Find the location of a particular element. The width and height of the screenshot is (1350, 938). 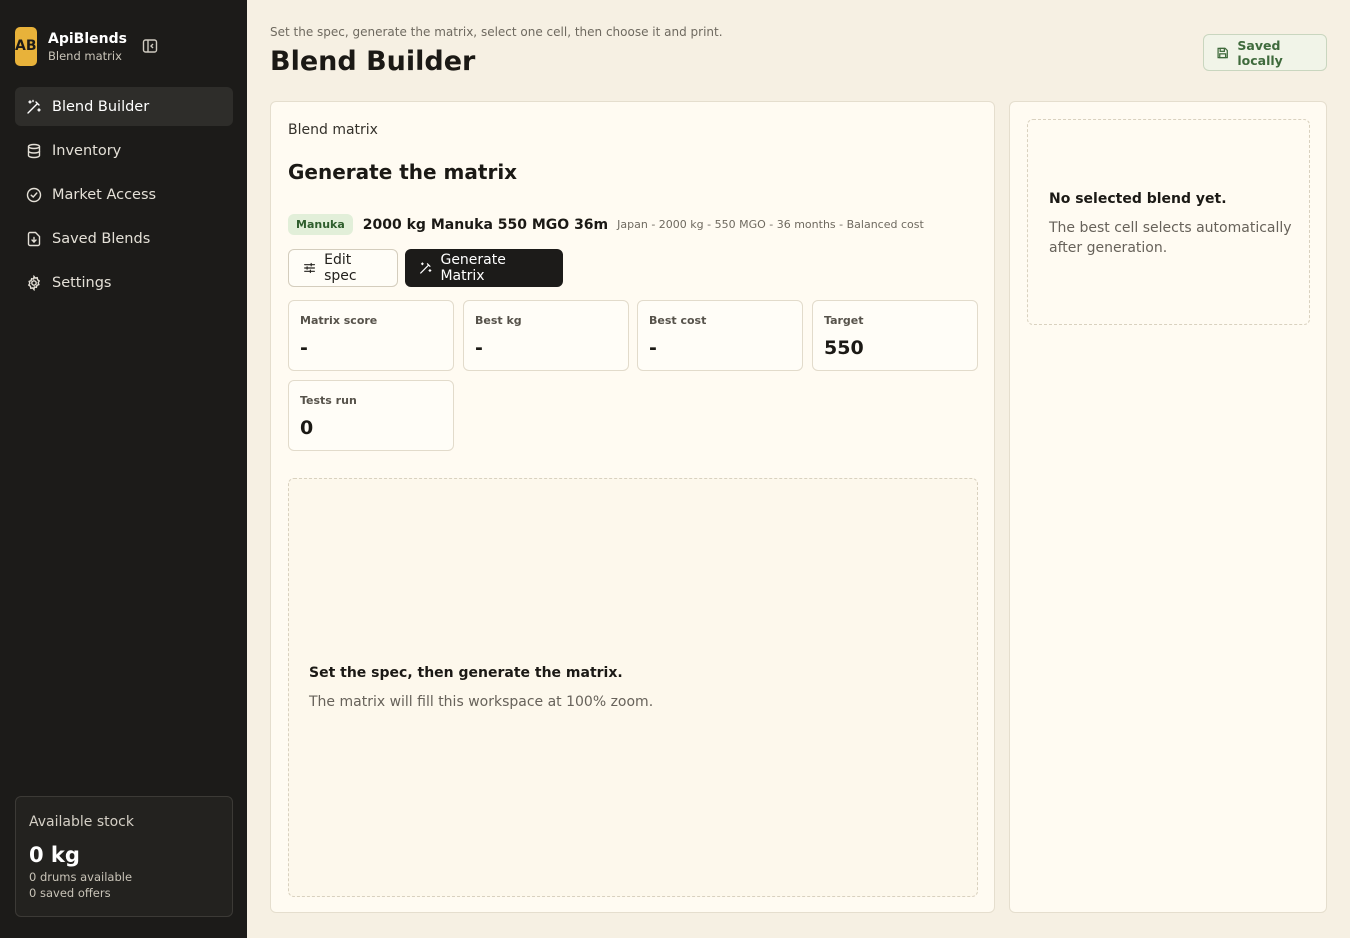

action-buttons: Edit spec Generate Matrix is located at coordinates (425, 268).